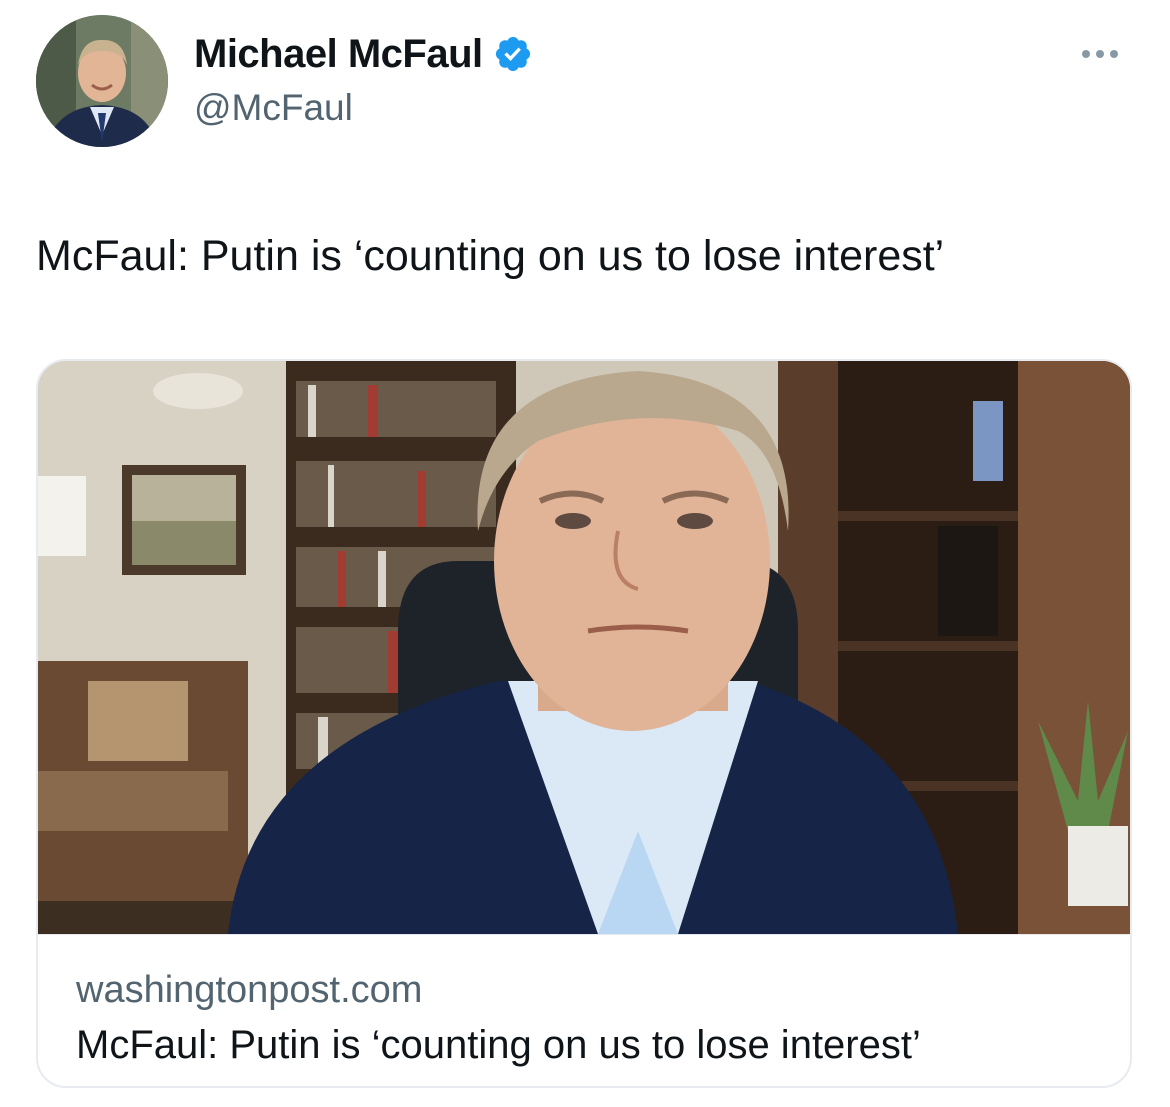 The height and width of the screenshot is (1107, 1170). I want to click on more-options-icon, so click(1110, 54).